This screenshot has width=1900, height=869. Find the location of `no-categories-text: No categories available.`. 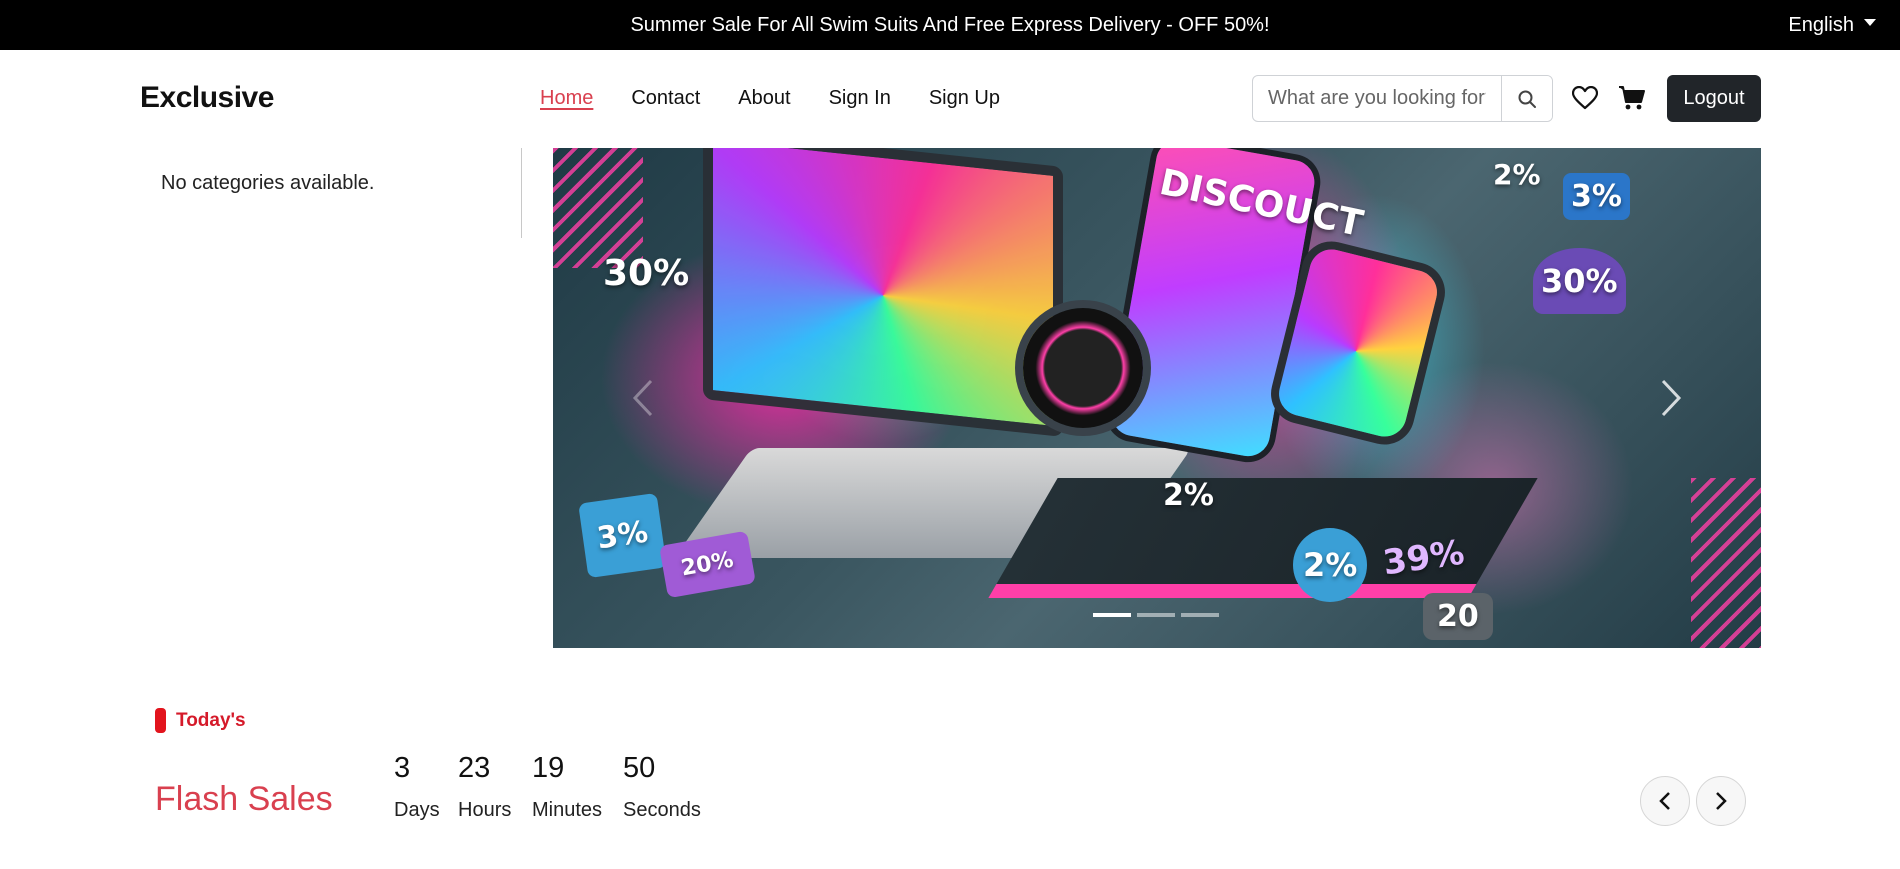

no-categories-text: No categories available. is located at coordinates (268, 183).